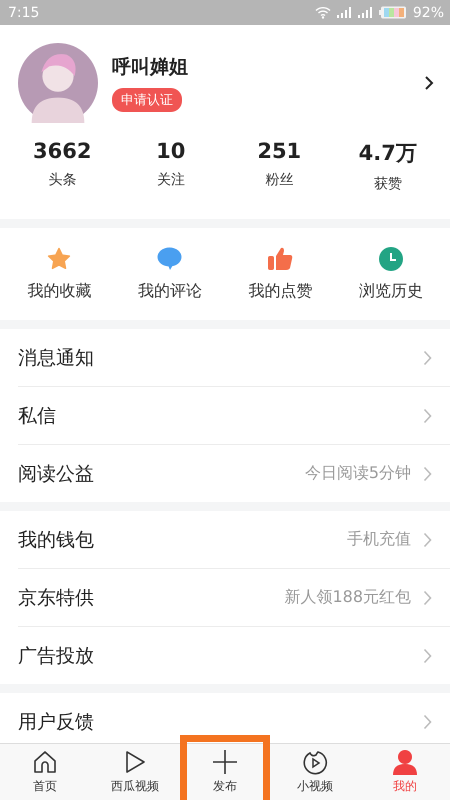 The image size is (450, 800). I want to click on tab: 首页, so click(45, 772).